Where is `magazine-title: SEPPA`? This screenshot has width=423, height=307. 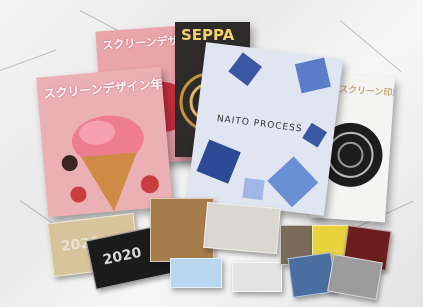 magazine-title: SEPPA is located at coordinates (208, 35).